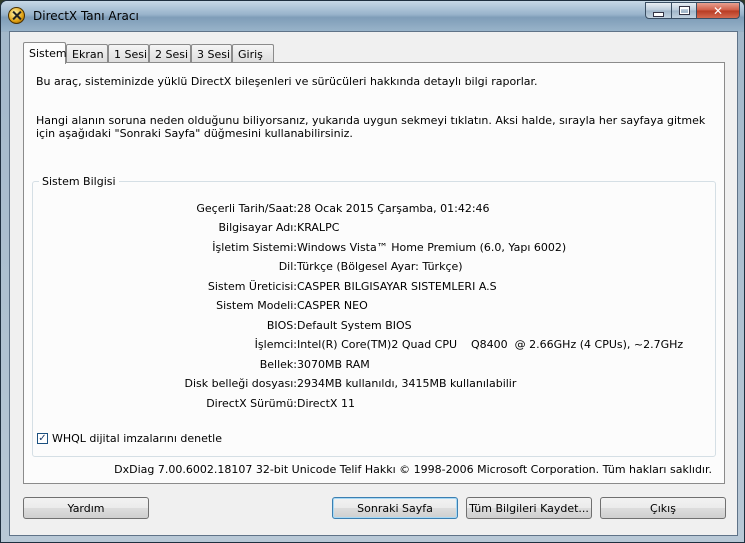 This screenshot has height=543, width=745. What do you see at coordinates (252, 286) in the screenshot?
I see `info-label: Sistem Üreticisi:` at bounding box center [252, 286].